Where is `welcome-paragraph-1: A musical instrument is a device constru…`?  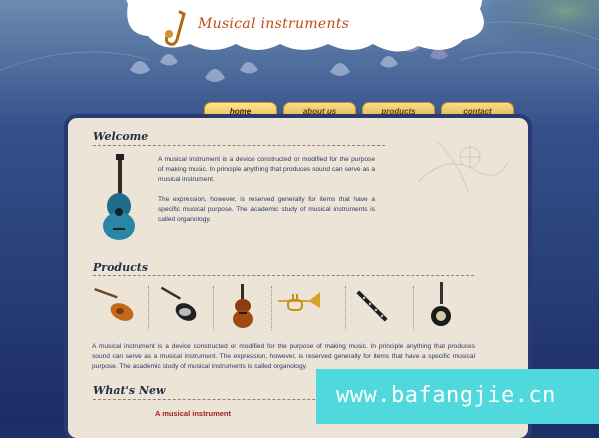 welcome-paragraph-1: A musical instrument is a device constru… is located at coordinates (266, 169).